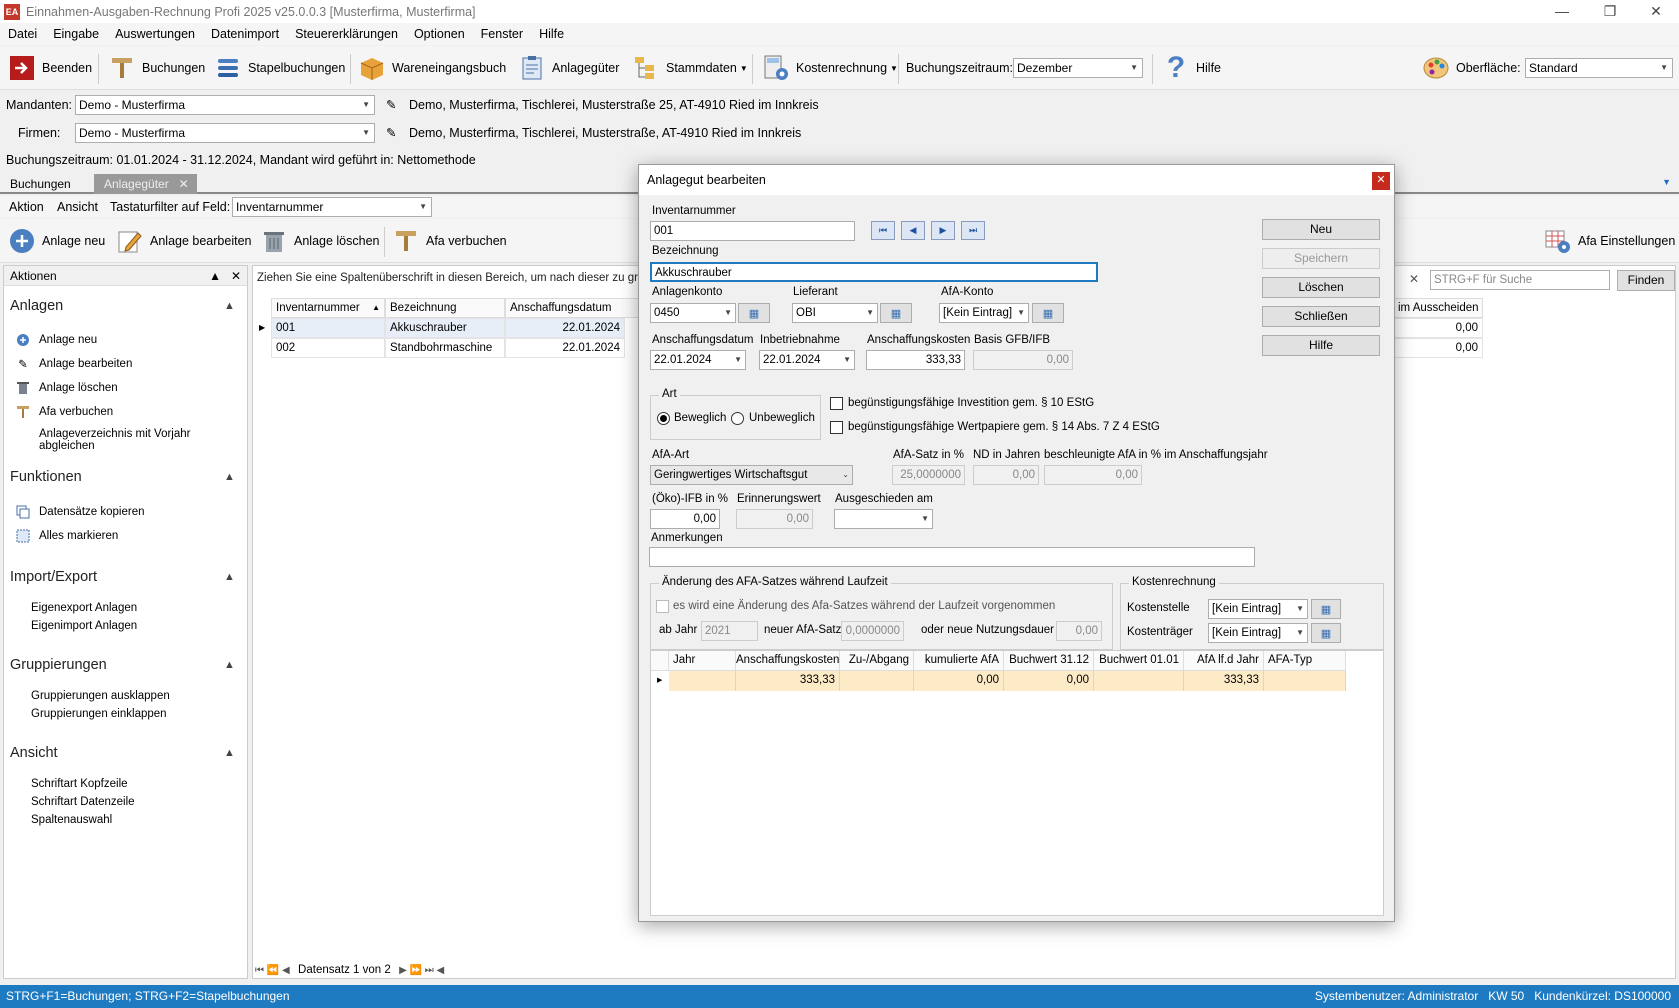  What do you see at coordinates (1321, 345) in the screenshot?
I see `dialog-hilfe-button: Hilfe` at bounding box center [1321, 345].